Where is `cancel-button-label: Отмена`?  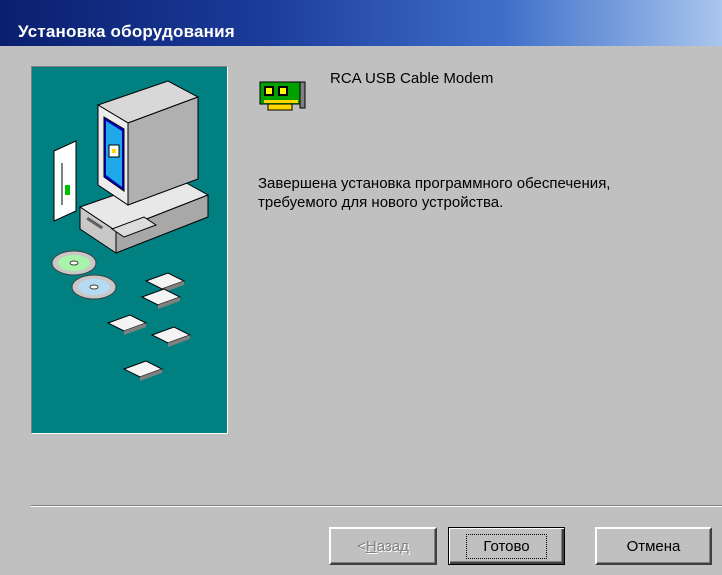
cancel-button-label: Отмена is located at coordinates (653, 546).